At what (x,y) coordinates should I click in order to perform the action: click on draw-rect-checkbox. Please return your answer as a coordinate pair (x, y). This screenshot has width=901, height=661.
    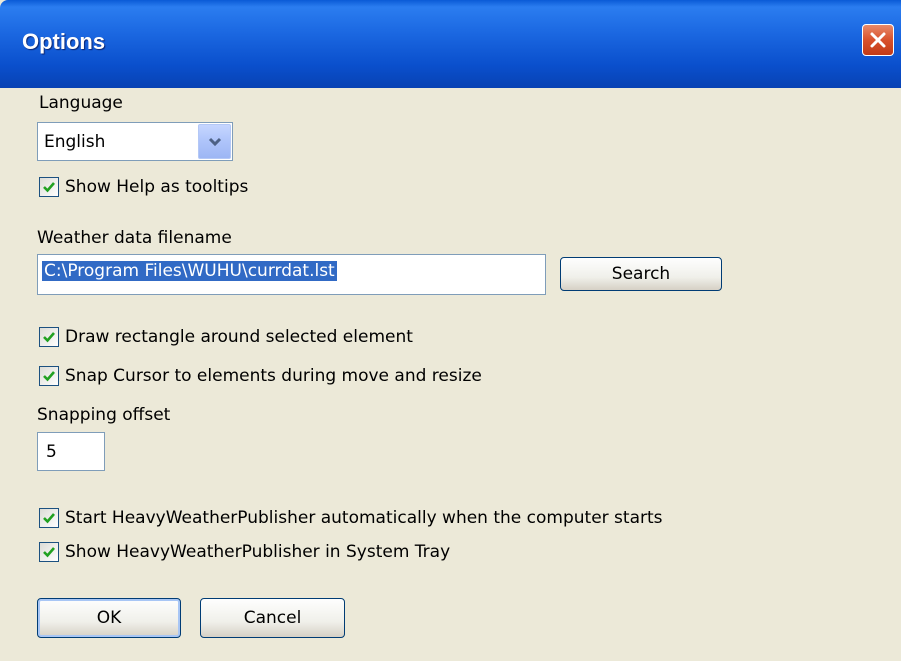
    Looking at the image, I should click on (49, 337).